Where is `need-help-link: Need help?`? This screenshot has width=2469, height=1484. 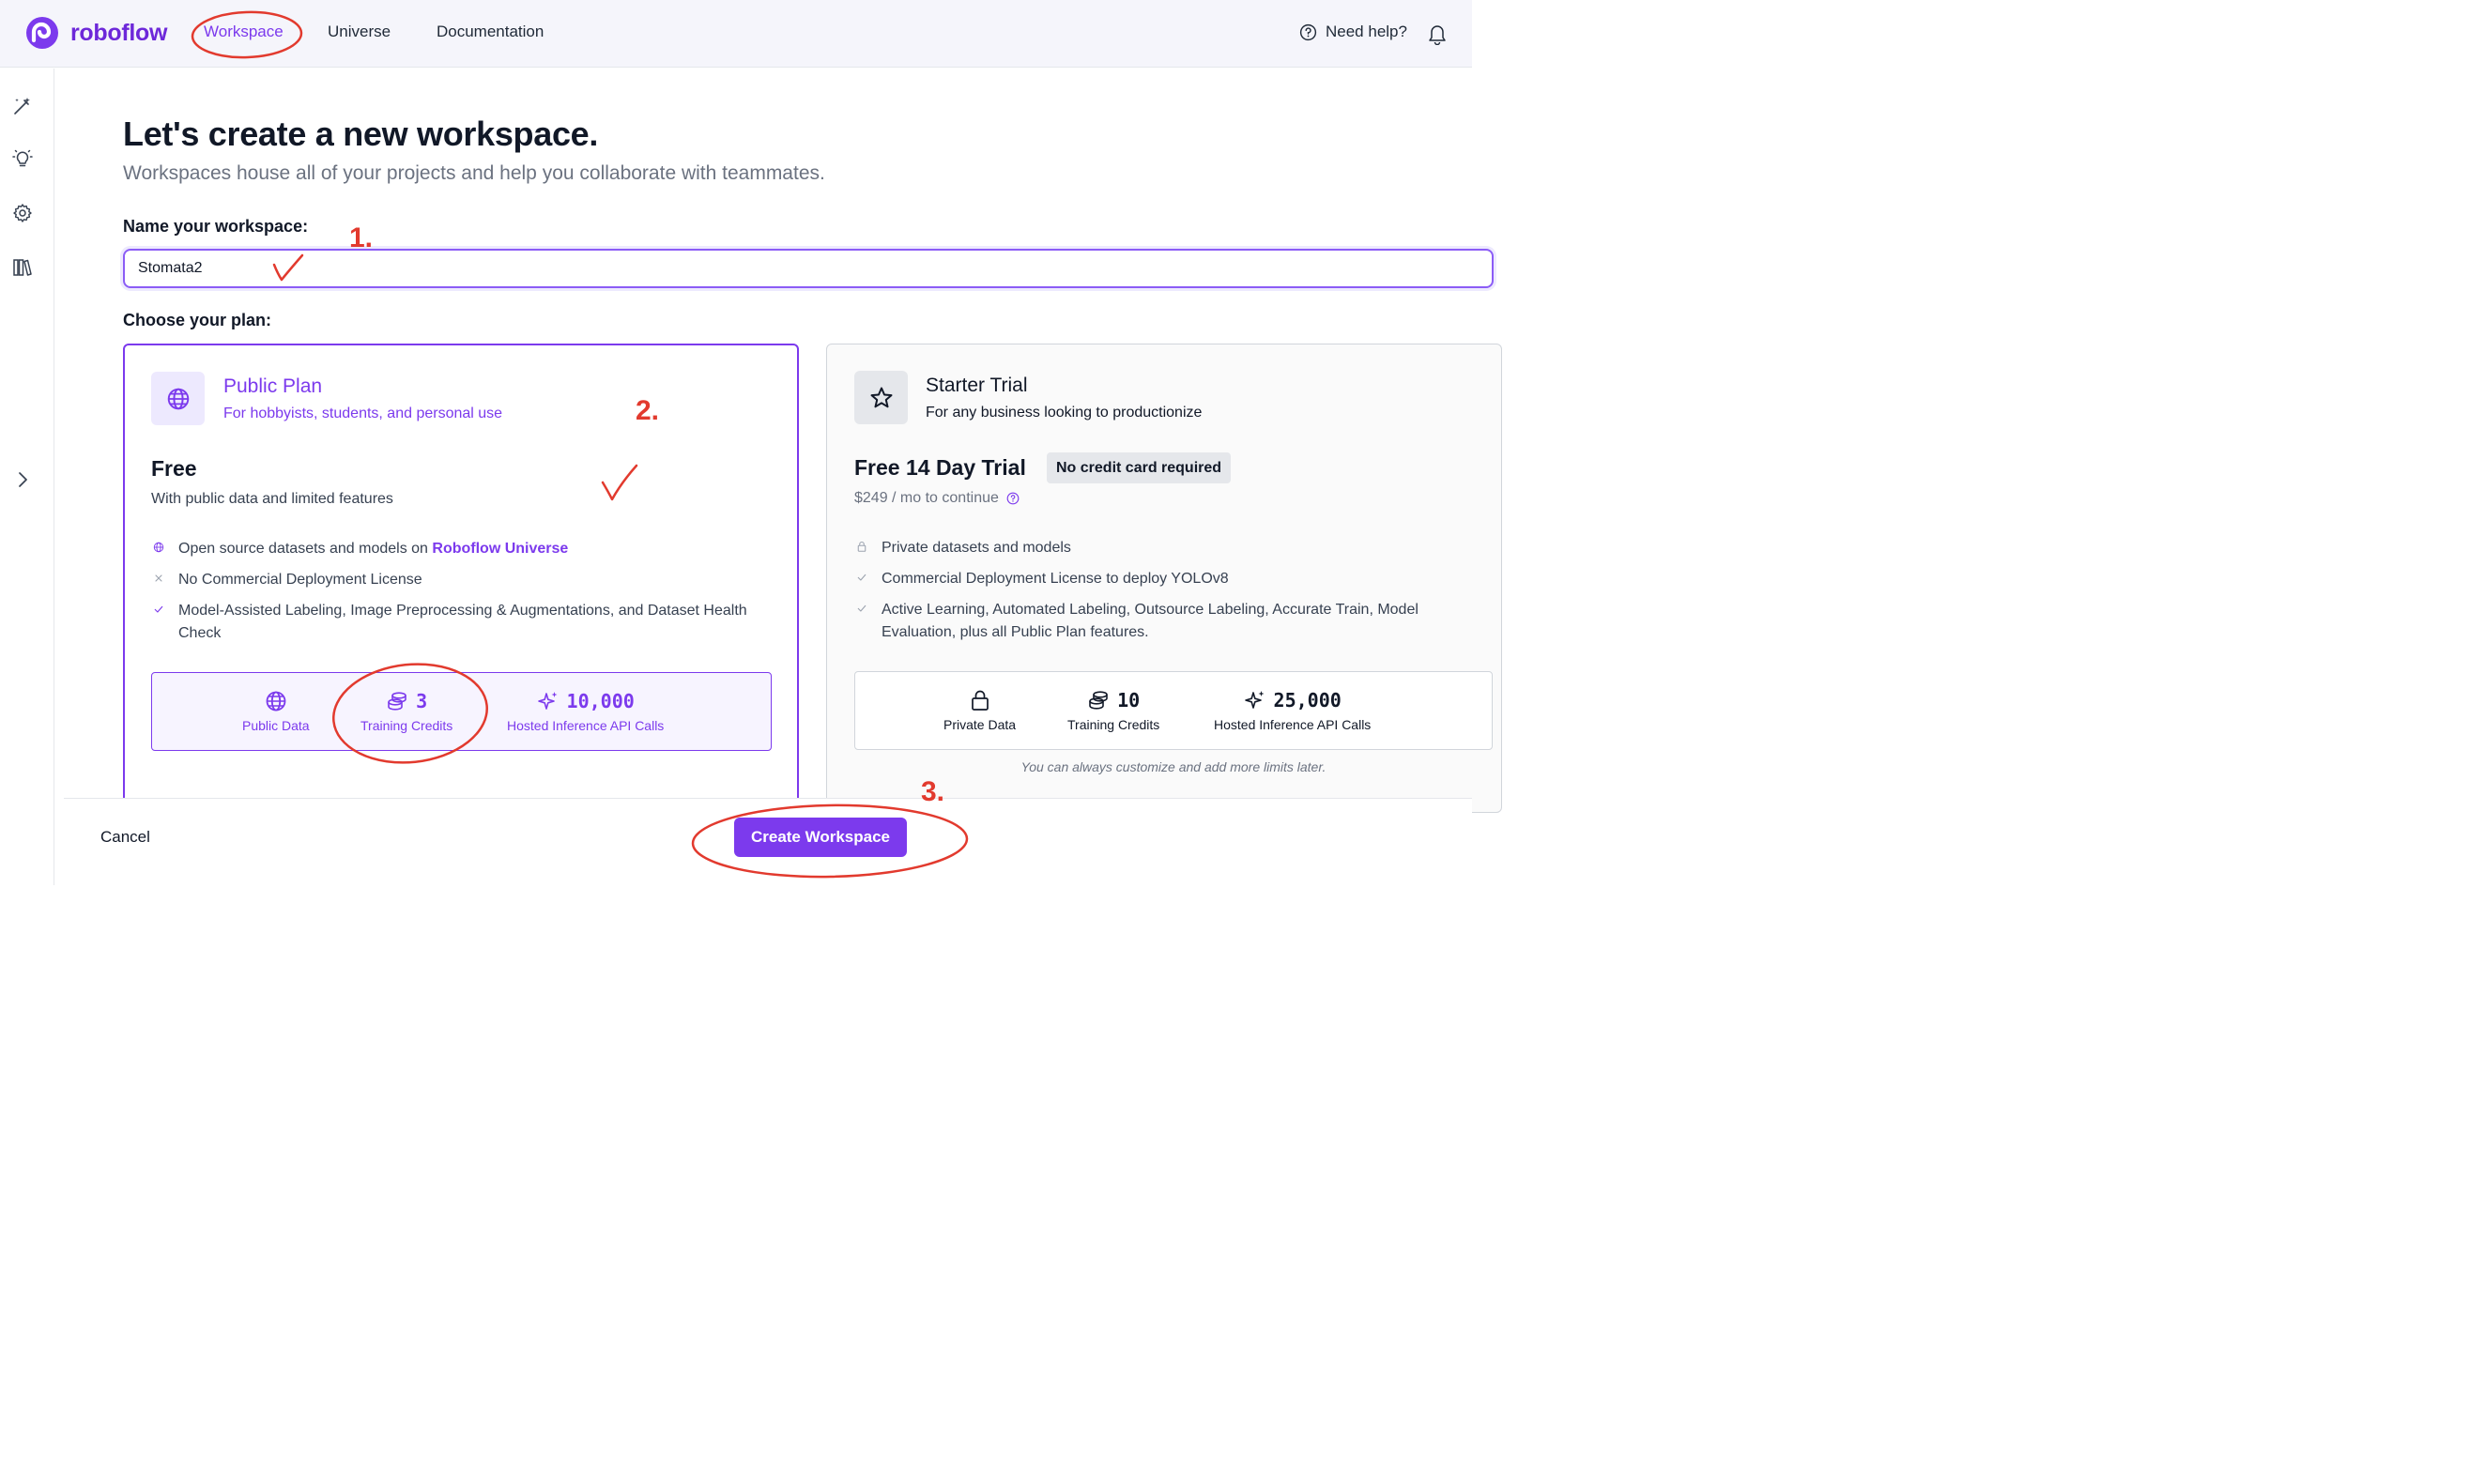 need-help-link: Need help? is located at coordinates (1353, 32).